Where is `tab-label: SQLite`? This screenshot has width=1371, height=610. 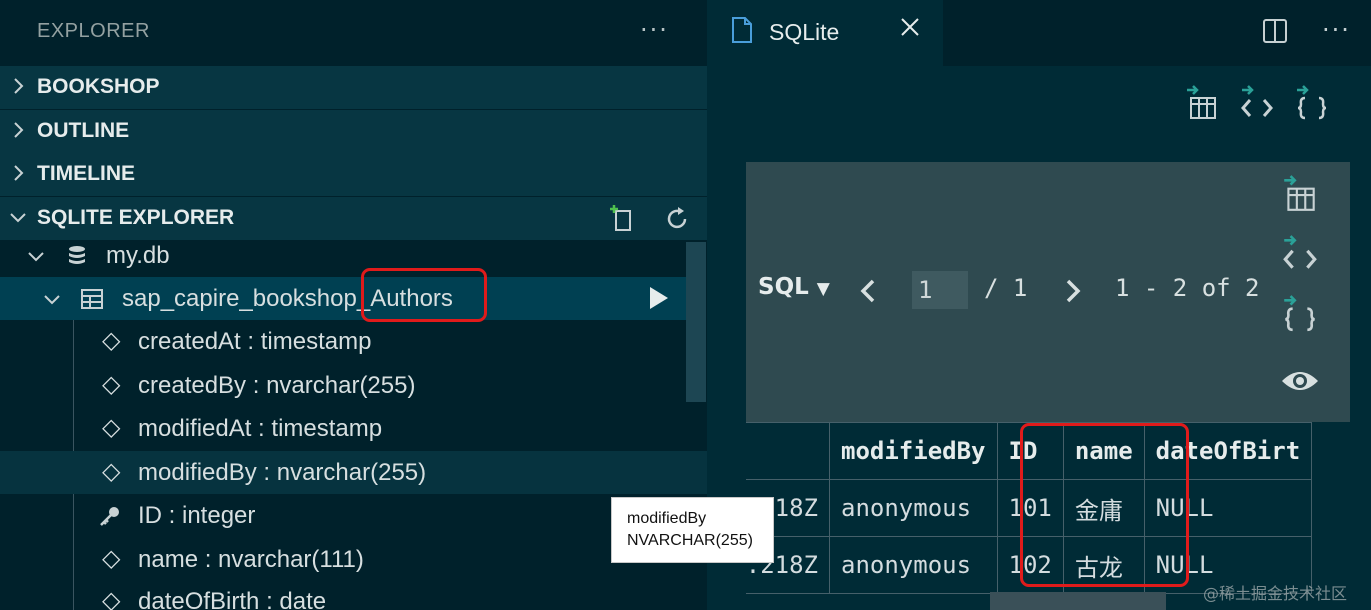
tab-label: SQLite is located at coordinates (804, 32).